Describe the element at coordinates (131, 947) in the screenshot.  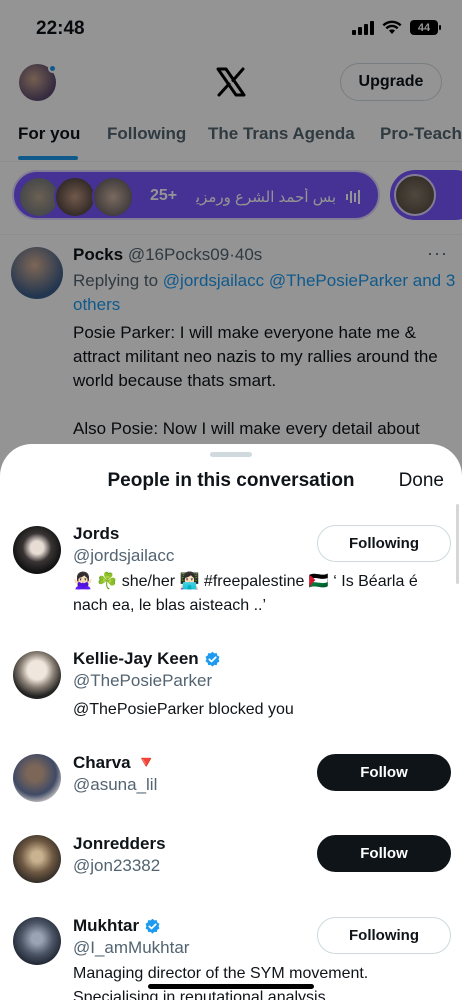
I see `person-handle: @I_amMukhtar` at that location.